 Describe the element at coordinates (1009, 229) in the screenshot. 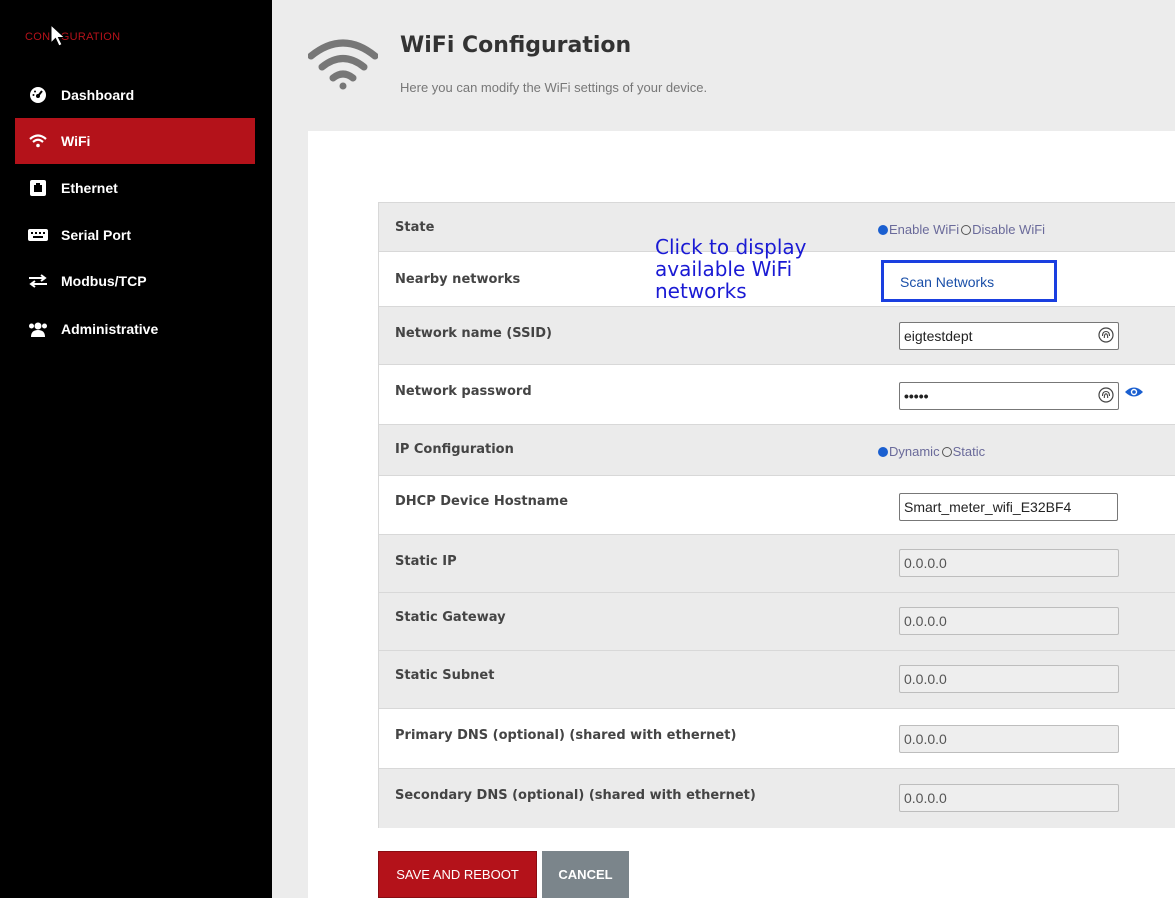

I see `disable-wifi-label: Disable WiFi` at that location.